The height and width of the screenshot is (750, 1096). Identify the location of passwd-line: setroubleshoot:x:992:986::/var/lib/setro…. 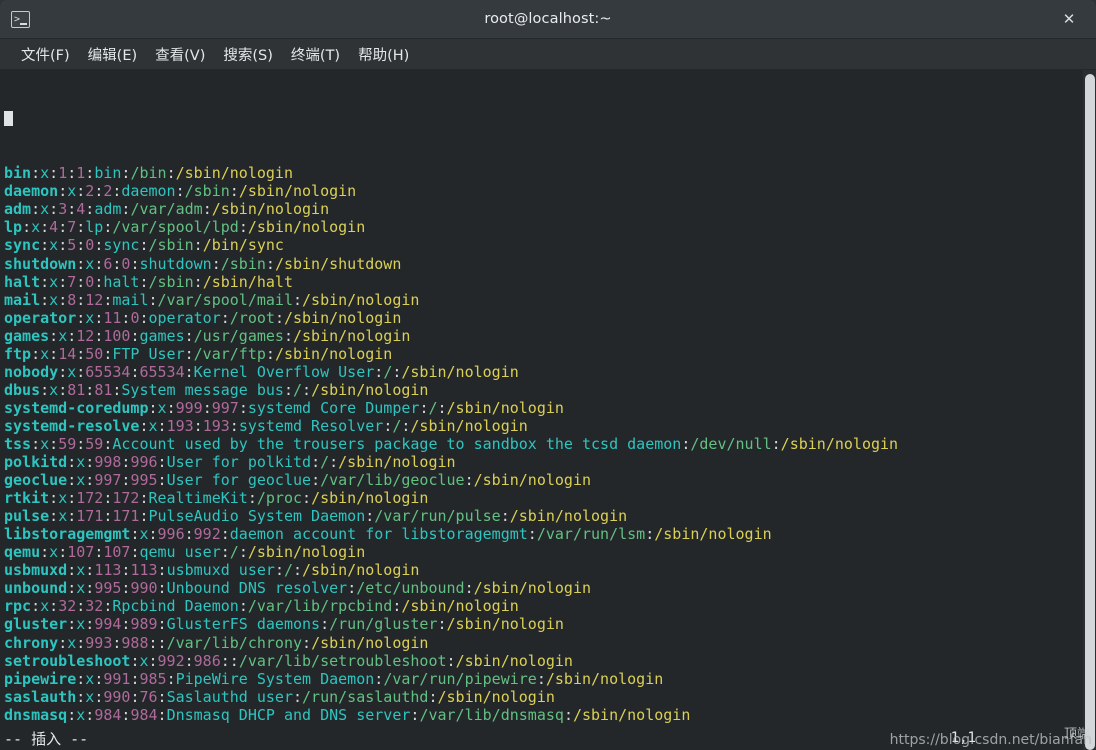
(288, 660).